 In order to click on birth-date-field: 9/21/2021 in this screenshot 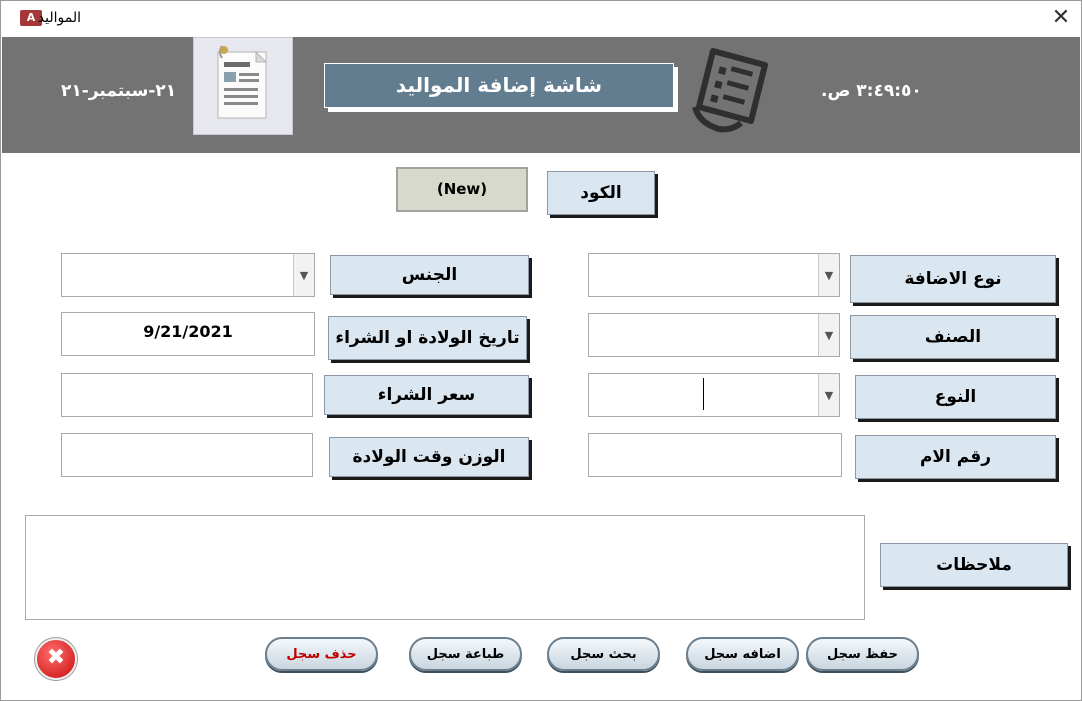, I will do `click(188, 334)`.